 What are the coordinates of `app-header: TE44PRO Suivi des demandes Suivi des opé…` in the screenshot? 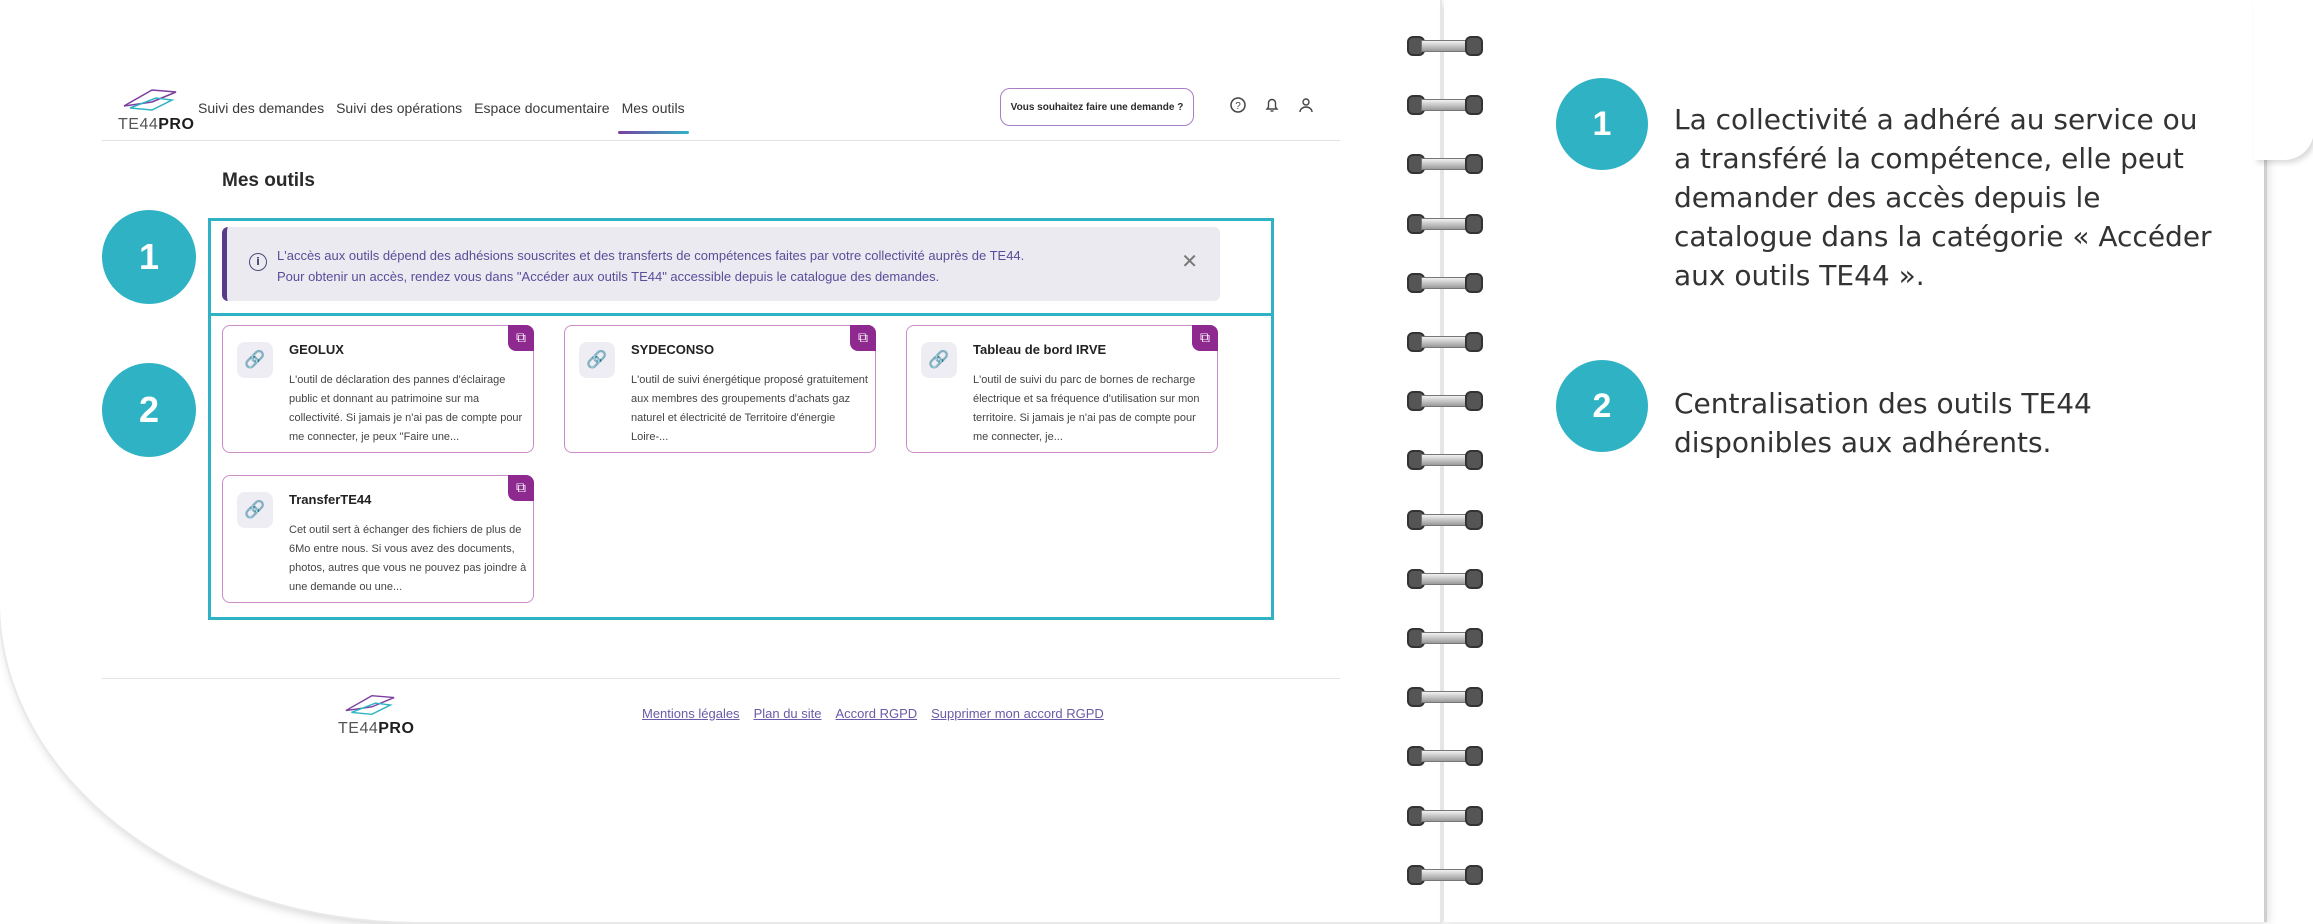 It's located at (721, 110).